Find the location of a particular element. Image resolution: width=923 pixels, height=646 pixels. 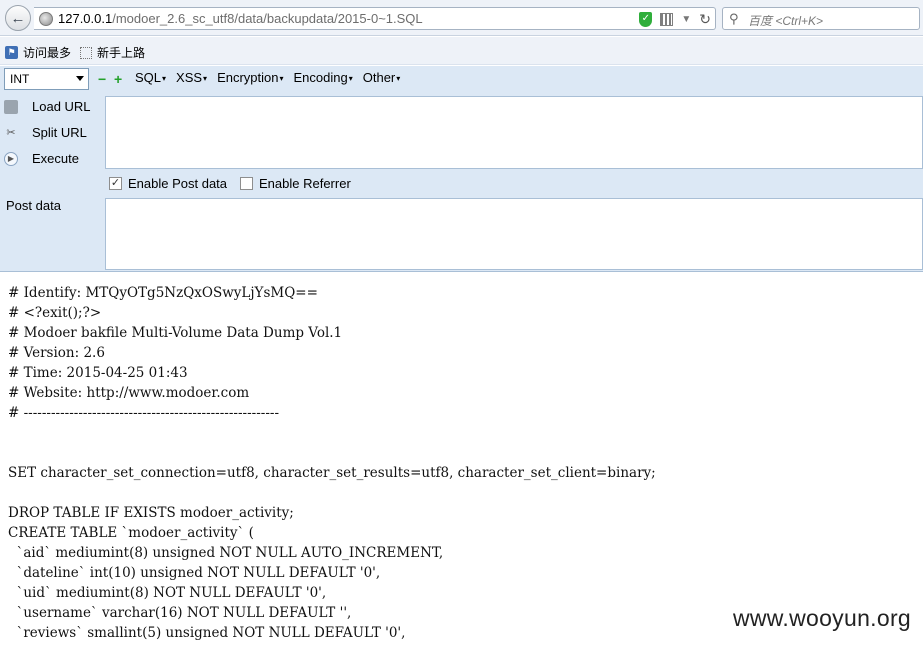

security-shield-icon: ✓ is located at coordinates (646, 19).